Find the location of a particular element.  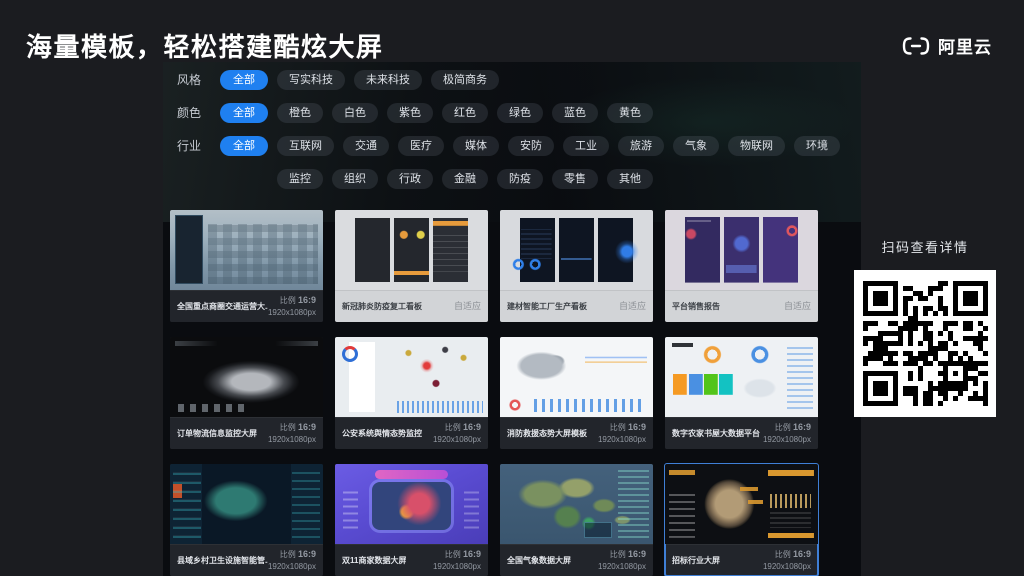

filter-pill: 极简商务 is located at coordinates (465, 80).